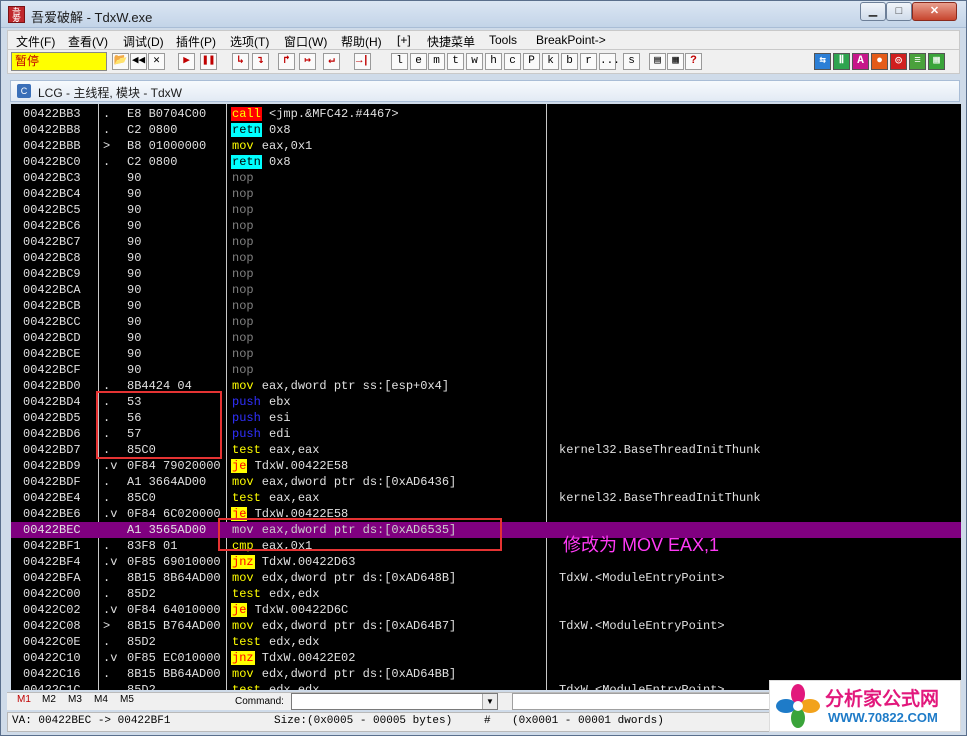 This screenshot has width=967, height=736. Describe the element at coordinates (569, 61) in the screenshot. I see `window-button-9: b` at that location.